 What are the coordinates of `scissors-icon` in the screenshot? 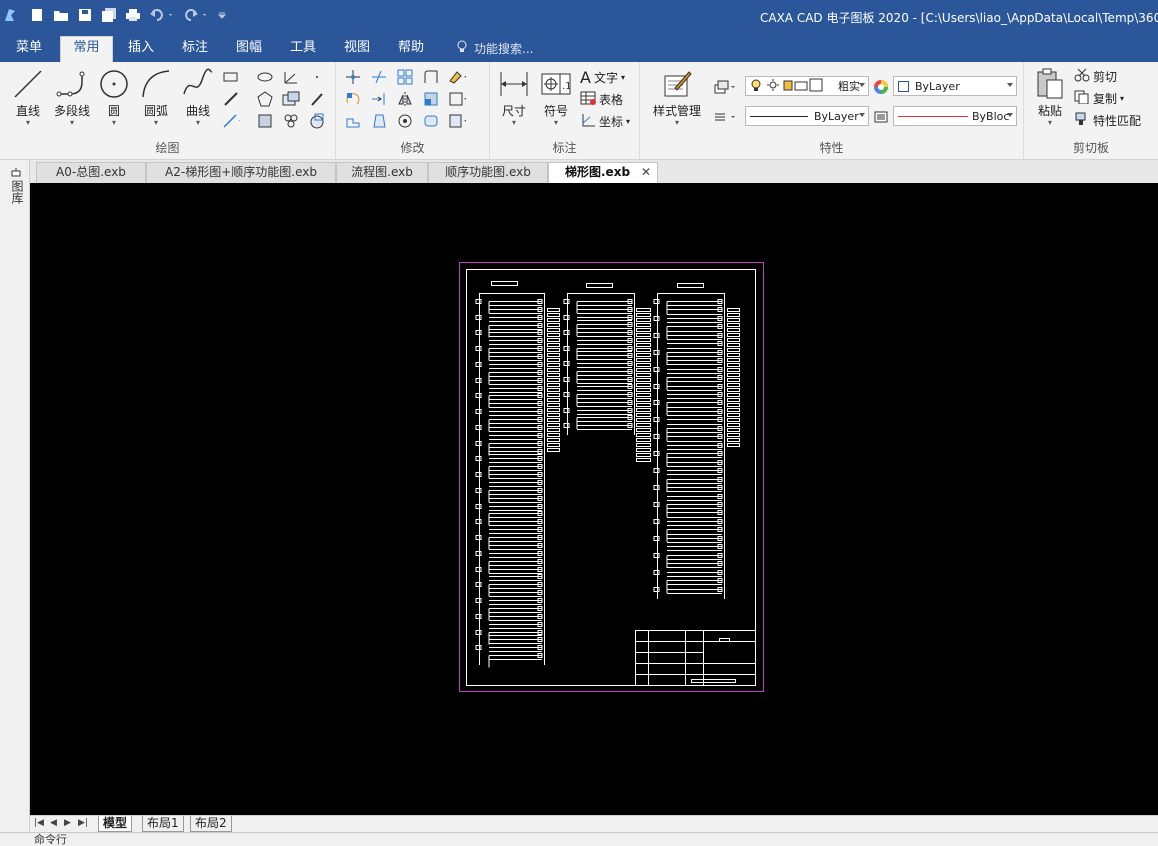 It's located at (1082, 76).